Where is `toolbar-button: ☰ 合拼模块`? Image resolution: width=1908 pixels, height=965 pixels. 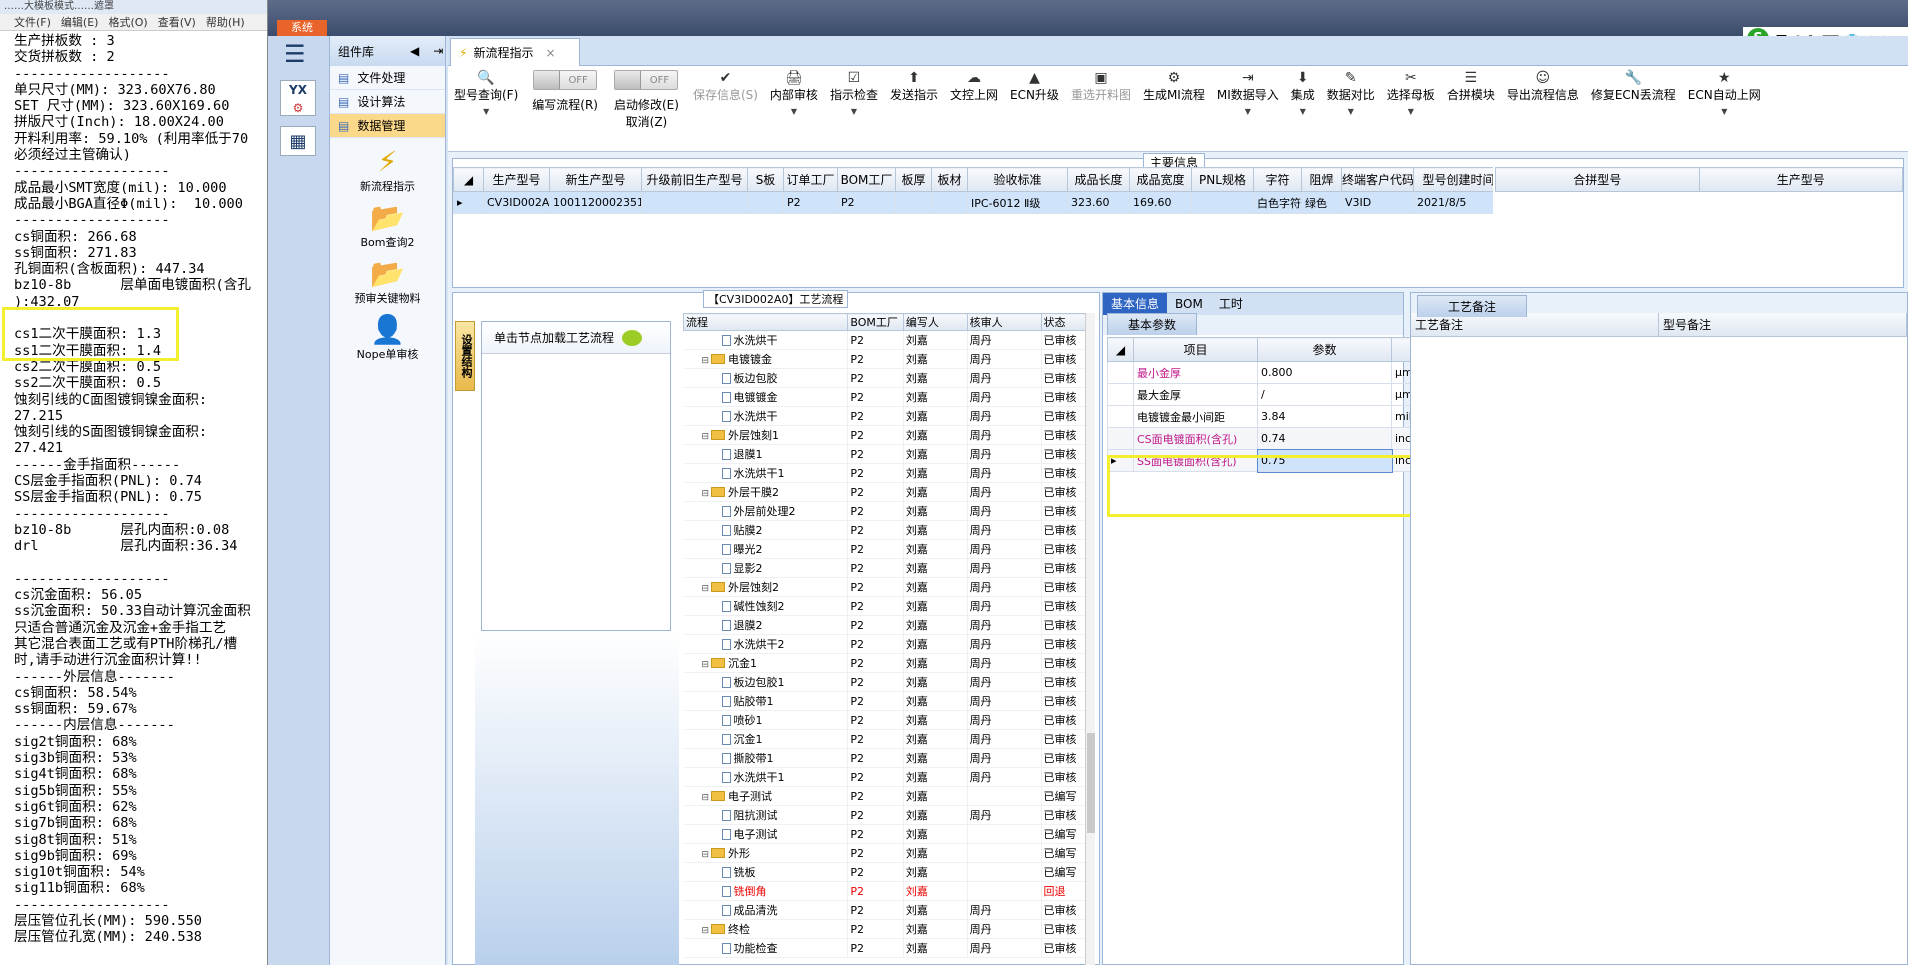
toolbar-button: ☰ 合拼模块 is located at coordinates (1471, 108).